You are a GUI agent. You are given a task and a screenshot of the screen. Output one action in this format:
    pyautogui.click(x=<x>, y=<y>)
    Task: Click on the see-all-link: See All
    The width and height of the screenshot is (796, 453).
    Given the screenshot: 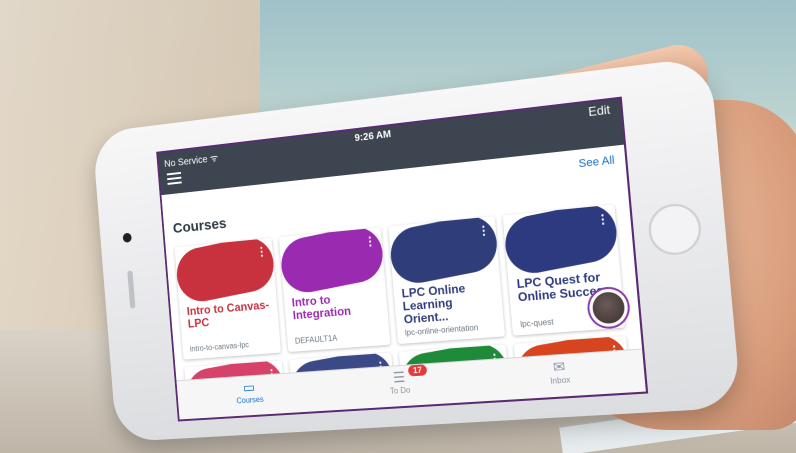 What is the action you would take?
    pyautogui.click(x=596, y=162)
    